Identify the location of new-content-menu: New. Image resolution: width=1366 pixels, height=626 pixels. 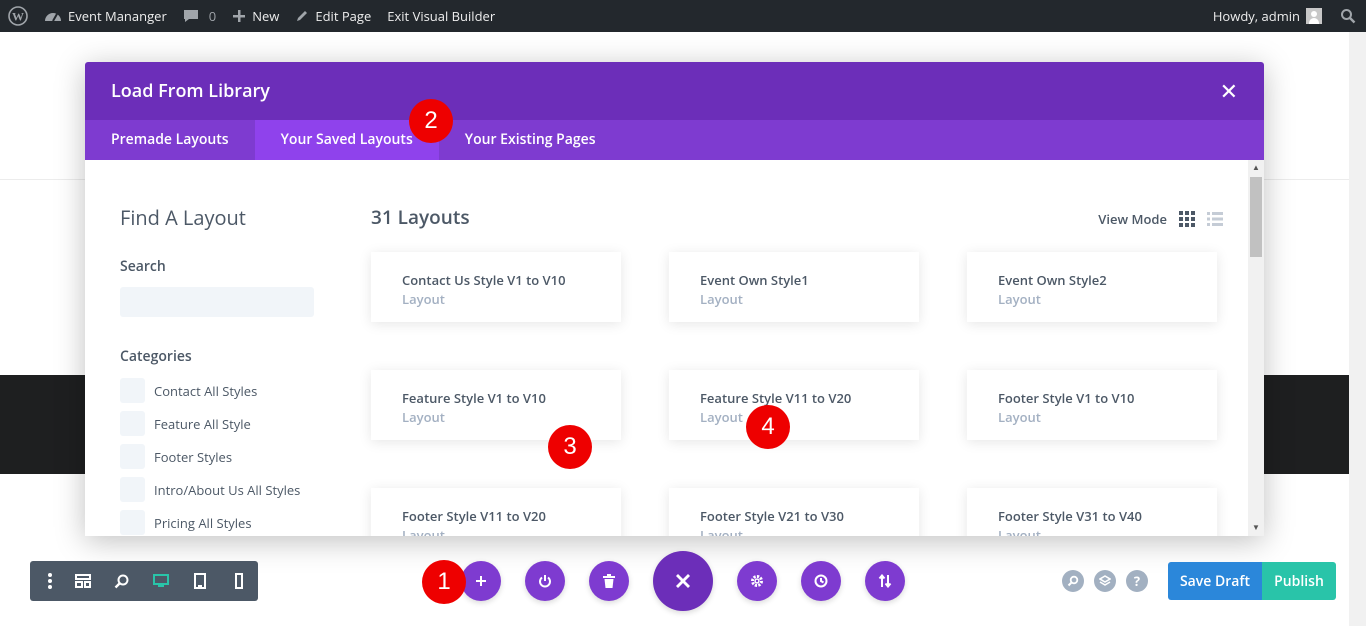
(255, 16).